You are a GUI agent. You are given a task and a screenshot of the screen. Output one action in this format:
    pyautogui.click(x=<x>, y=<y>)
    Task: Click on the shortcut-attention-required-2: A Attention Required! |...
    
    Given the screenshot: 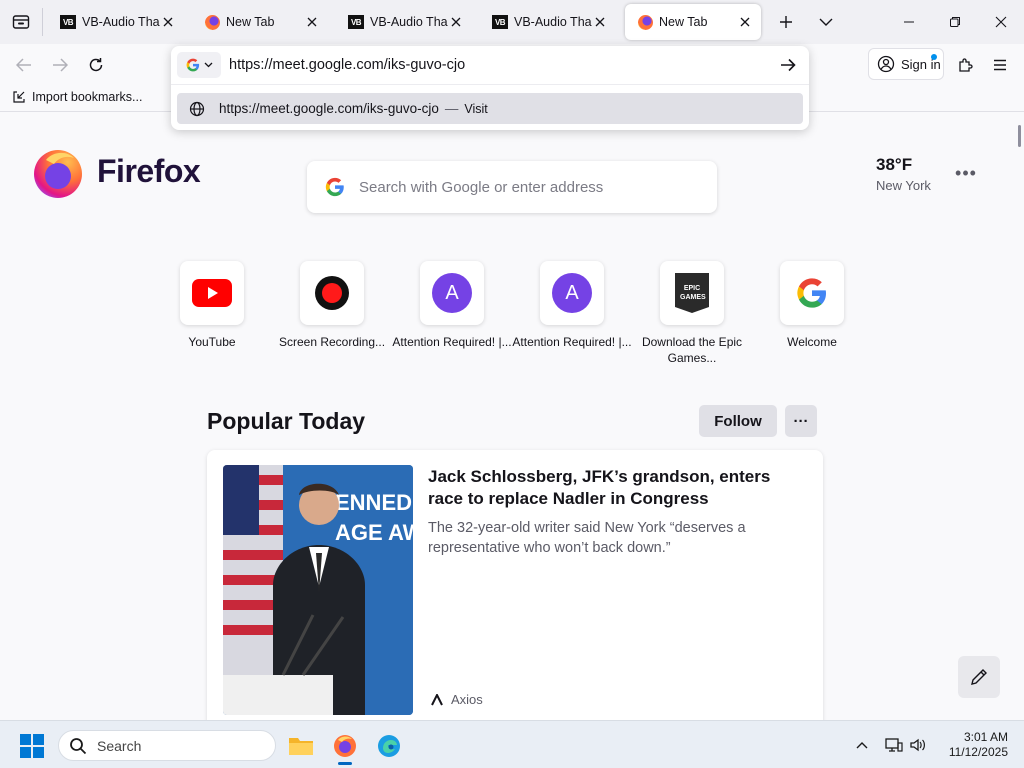 What is the action you would take?
    pyautogui.click(x=572, y=305)
    